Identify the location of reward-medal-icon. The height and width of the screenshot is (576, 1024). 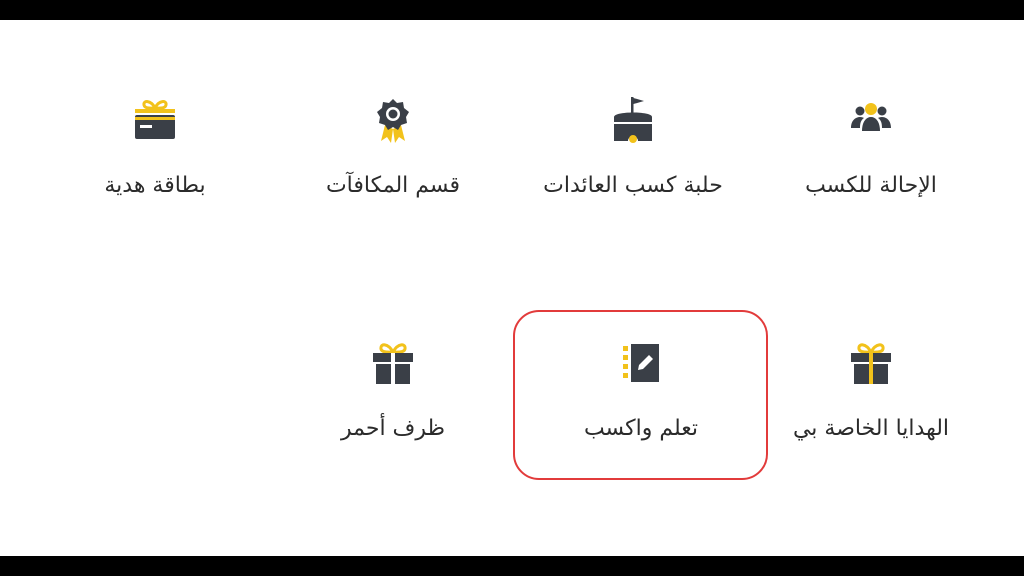
(393, 121).